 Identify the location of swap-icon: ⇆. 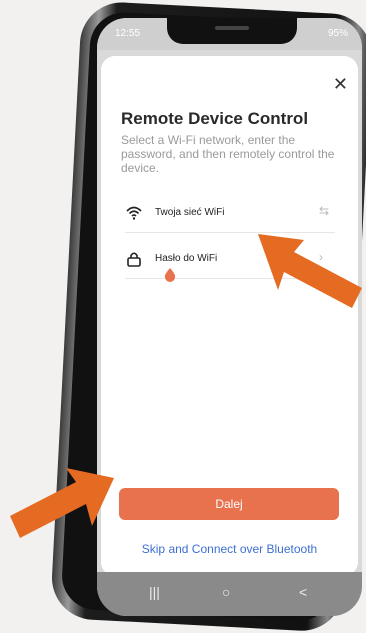
(327, 212).